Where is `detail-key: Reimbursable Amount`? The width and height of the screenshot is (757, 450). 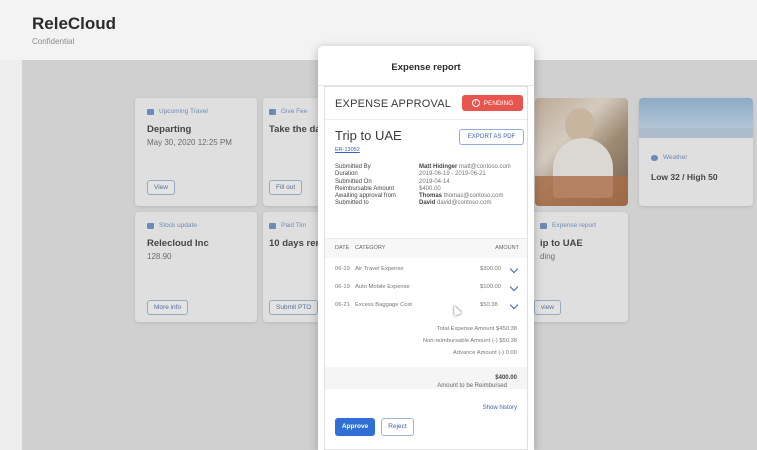 detail-key: Reimbursable Amount is located at coordinates (365, 188).